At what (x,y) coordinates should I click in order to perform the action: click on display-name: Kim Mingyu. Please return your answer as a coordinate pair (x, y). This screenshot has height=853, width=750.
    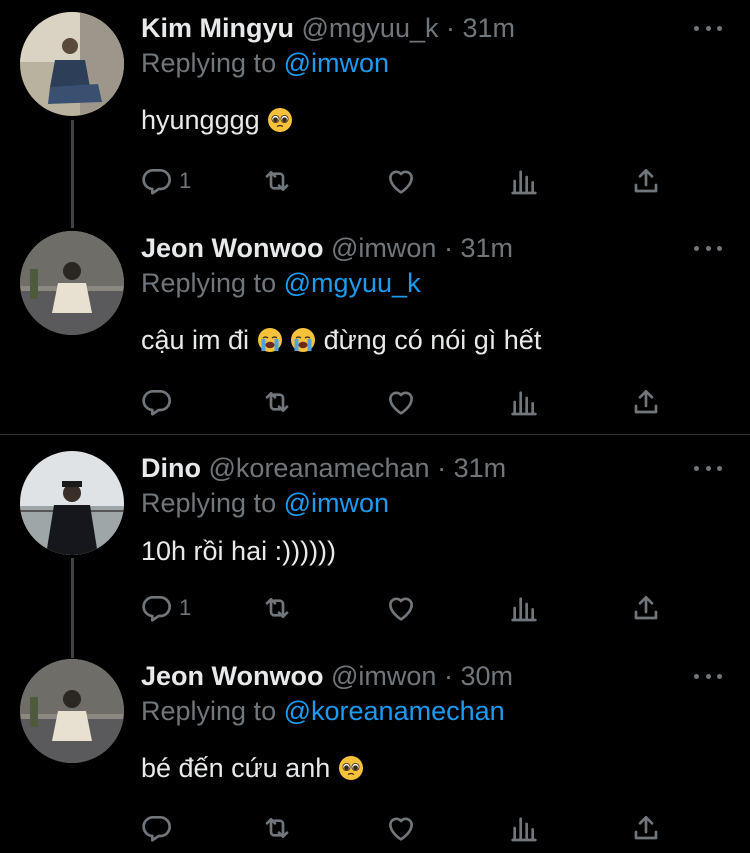
    Looking at the image, I should click on (217, 28).